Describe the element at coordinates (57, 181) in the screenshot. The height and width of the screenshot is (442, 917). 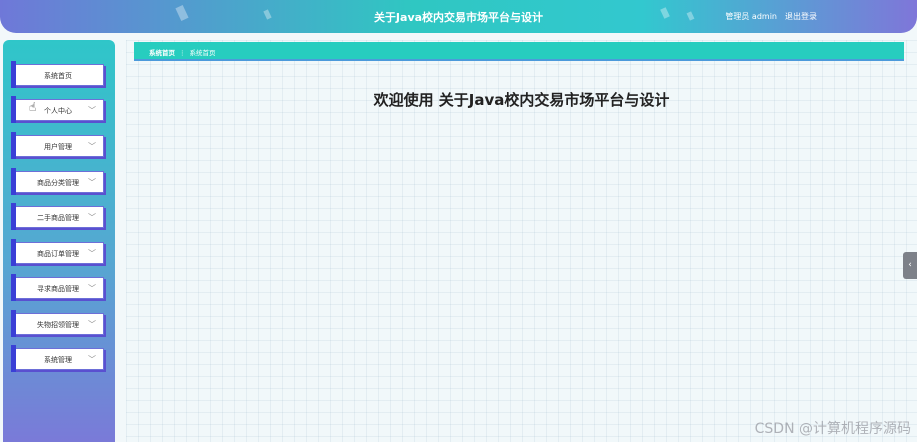
I see `sidebar-item-category-management: 商品分类管理 ﹀` at that location.